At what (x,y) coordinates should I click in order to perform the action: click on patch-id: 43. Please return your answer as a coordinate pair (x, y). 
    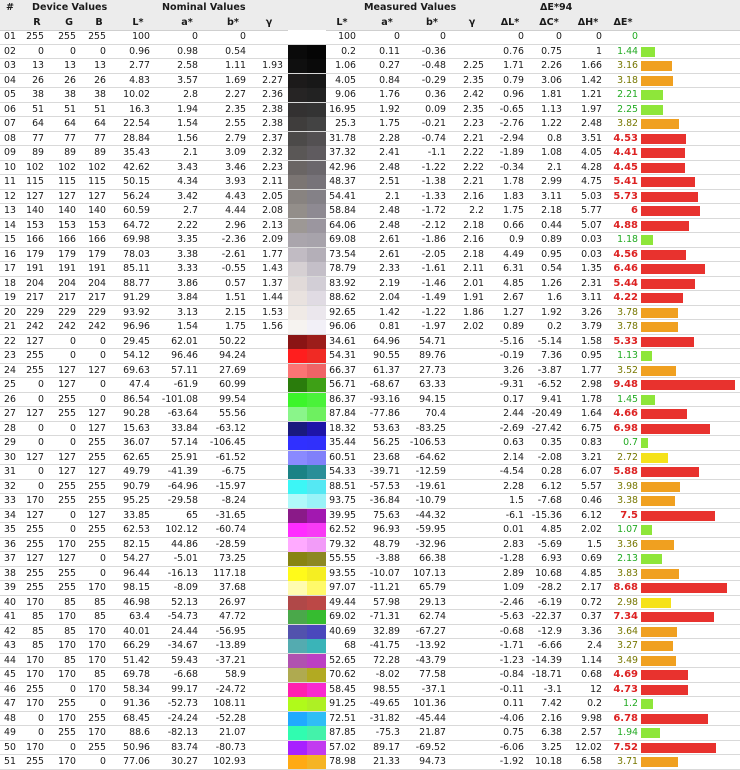
    Looking at the image, I should click on (10, 645).